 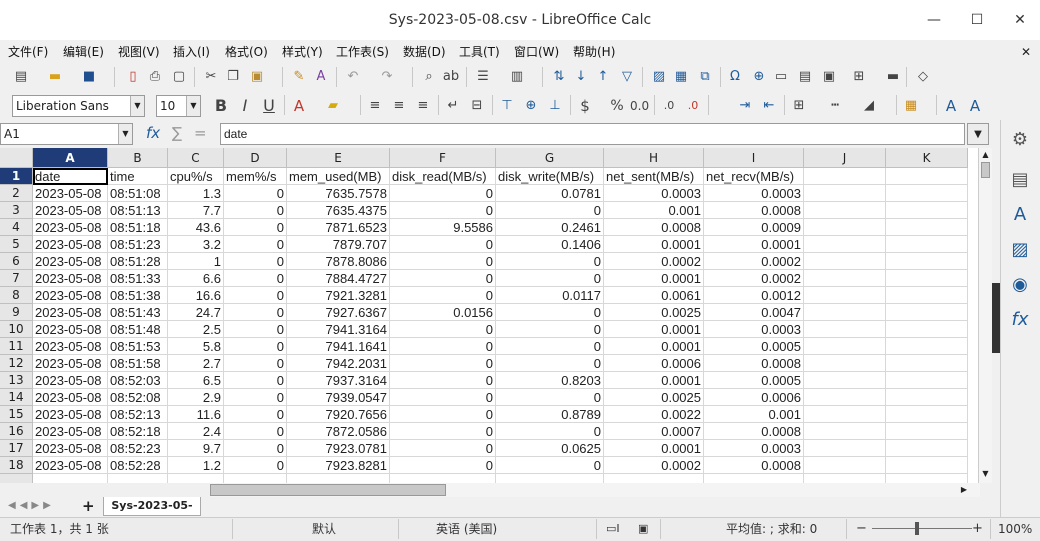 I want to click on column-header-a: A, so click(x=70, y=158).